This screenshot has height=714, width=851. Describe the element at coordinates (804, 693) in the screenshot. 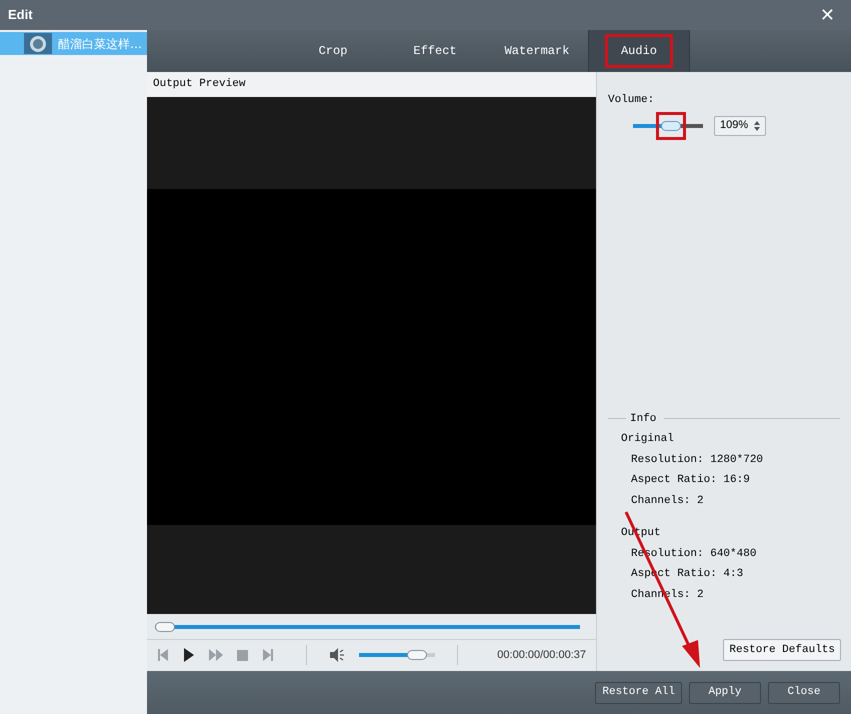

I see `close-button: Close` at that location.